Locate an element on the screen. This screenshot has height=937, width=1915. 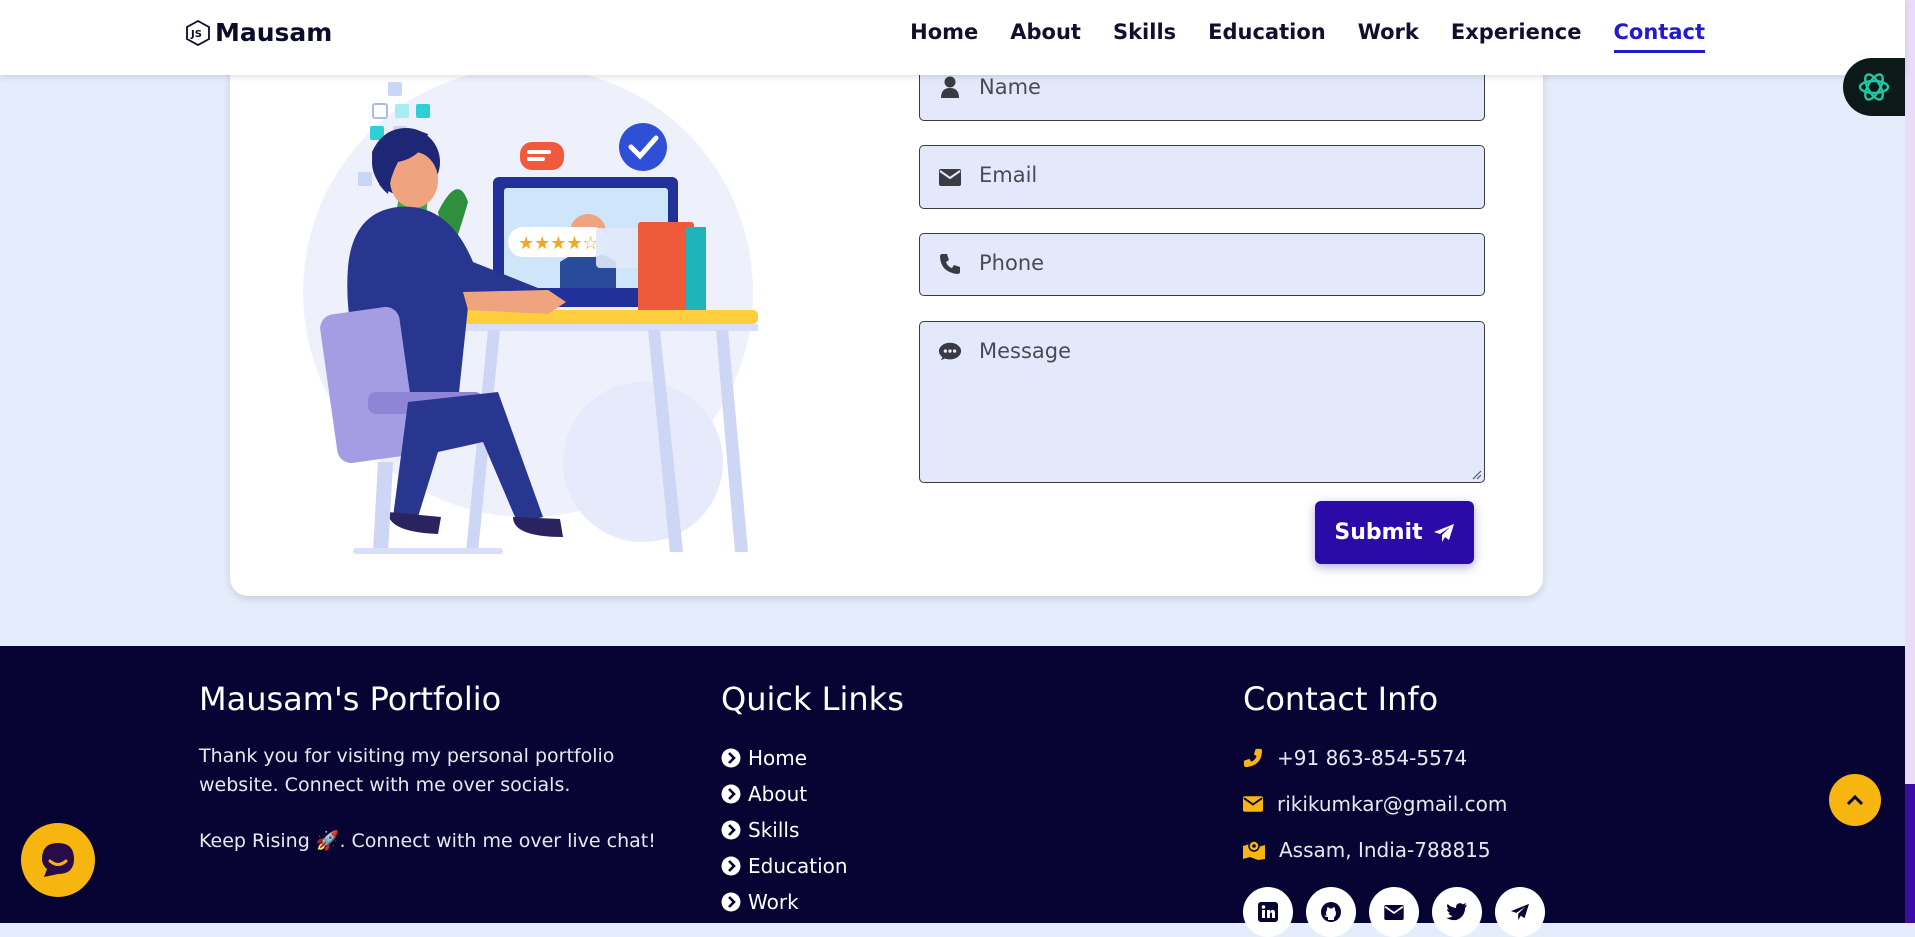
email-button is located at coordinates (1394, 912).